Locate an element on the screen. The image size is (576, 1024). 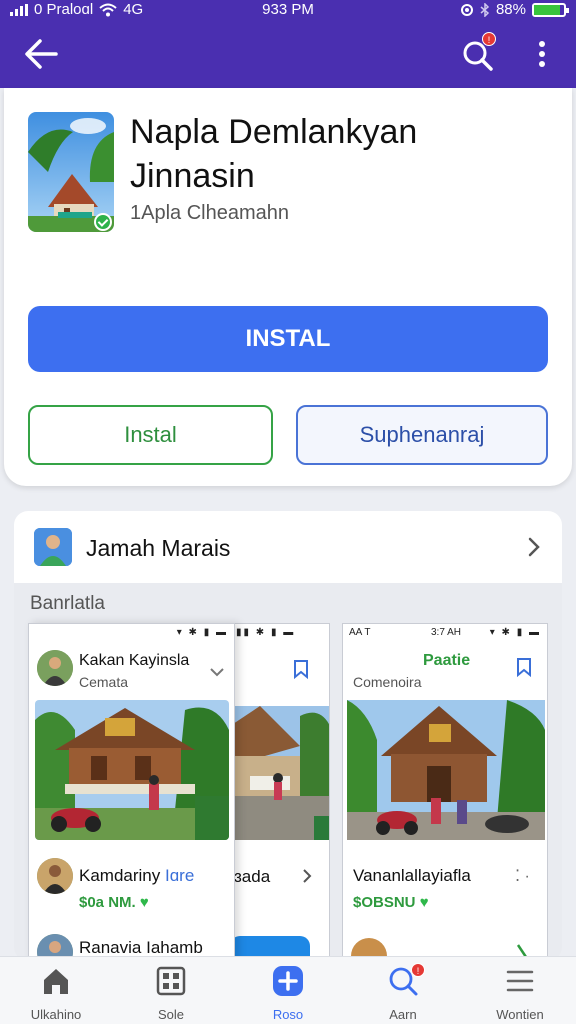
listing-avatar is located at coordinates (55, 876).